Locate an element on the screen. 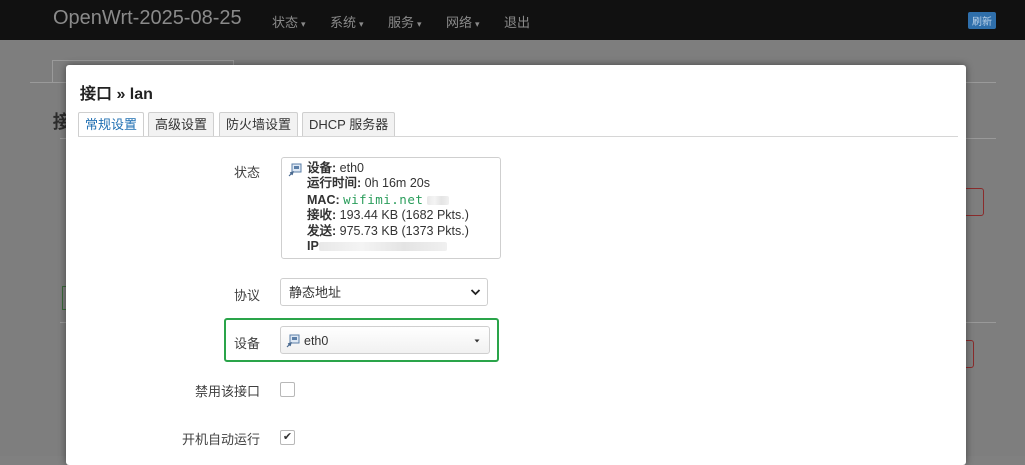 This screenshot has width=1025, height=465. device-label: 设备 is located at coordinates (246, 343).